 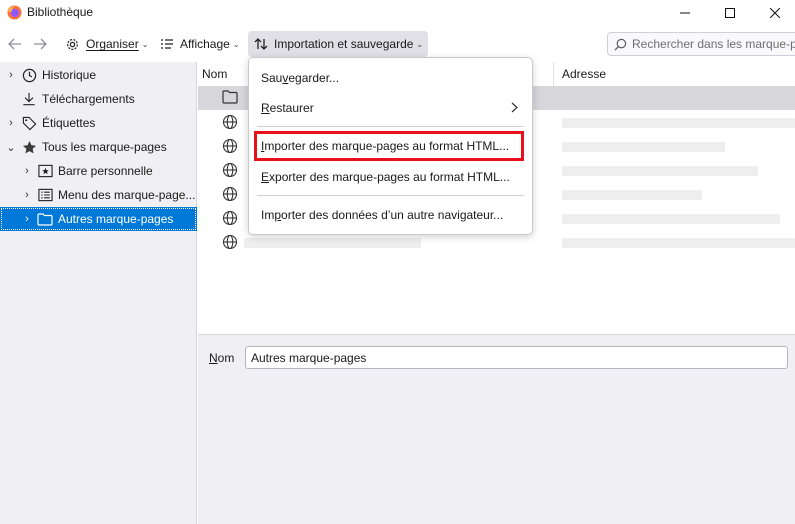 I want to click on maximize-icon, so click(x=729, y=13).